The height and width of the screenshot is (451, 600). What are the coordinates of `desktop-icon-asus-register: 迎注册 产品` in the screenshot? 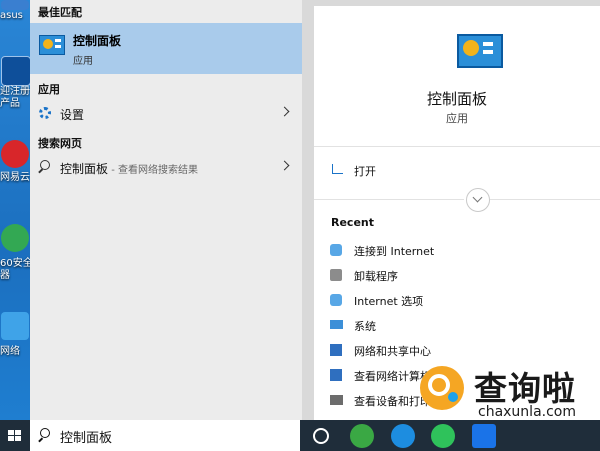 It's located at (15, 83).